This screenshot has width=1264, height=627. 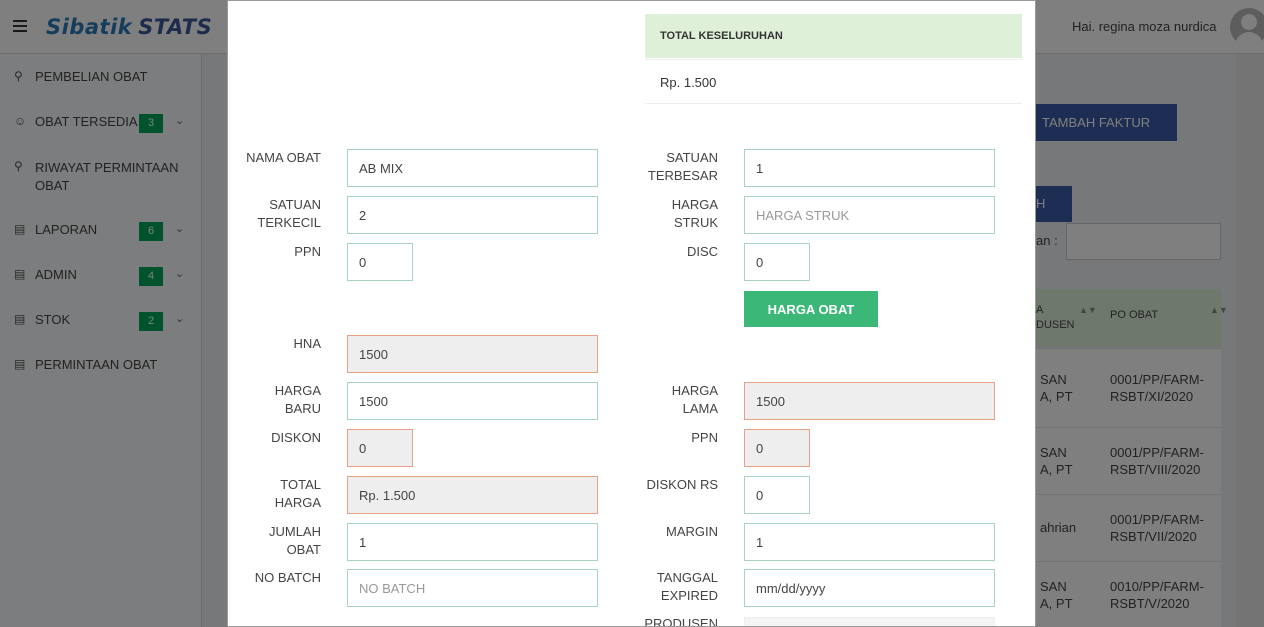 What do you see at coordinates (296, 437) in the screenshot?
I see `label-diskon: DISKON` at bounding box center [296, 437].